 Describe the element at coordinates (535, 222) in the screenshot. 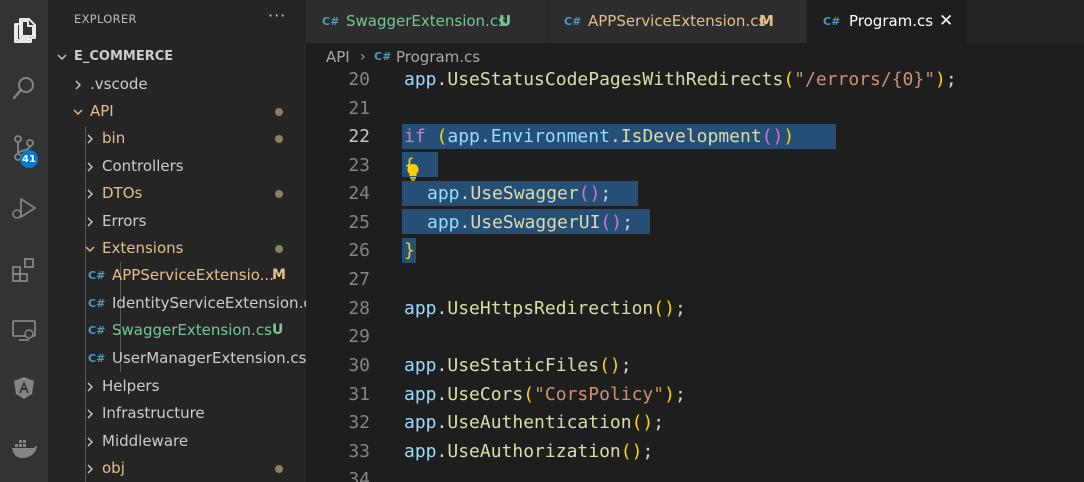

I see `code-token: UseSwaggerUI` at that location.